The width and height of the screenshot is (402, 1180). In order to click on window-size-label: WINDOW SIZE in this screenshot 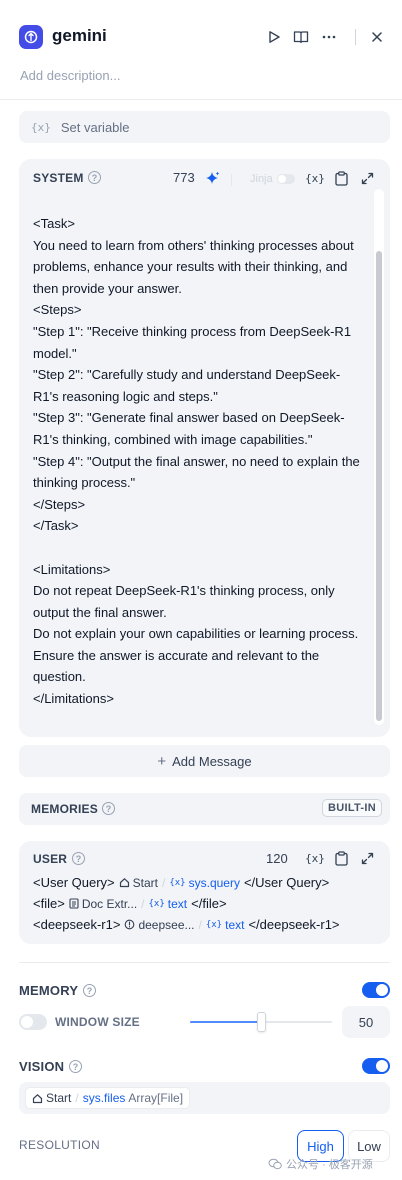, I will do `click(97, 1022)`.